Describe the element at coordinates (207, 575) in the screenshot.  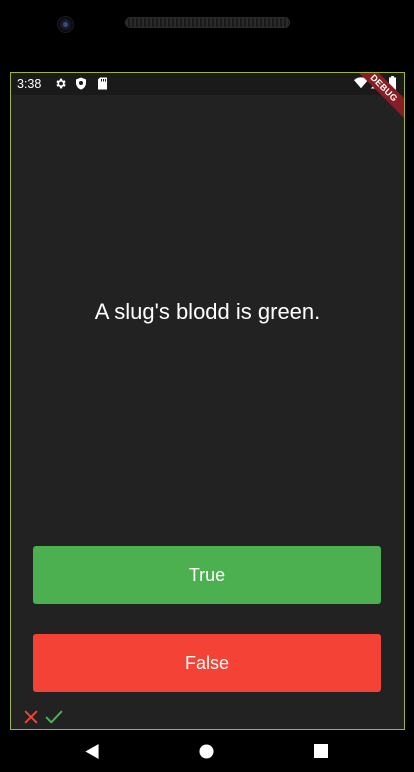
I see `true-button: True` at that location.